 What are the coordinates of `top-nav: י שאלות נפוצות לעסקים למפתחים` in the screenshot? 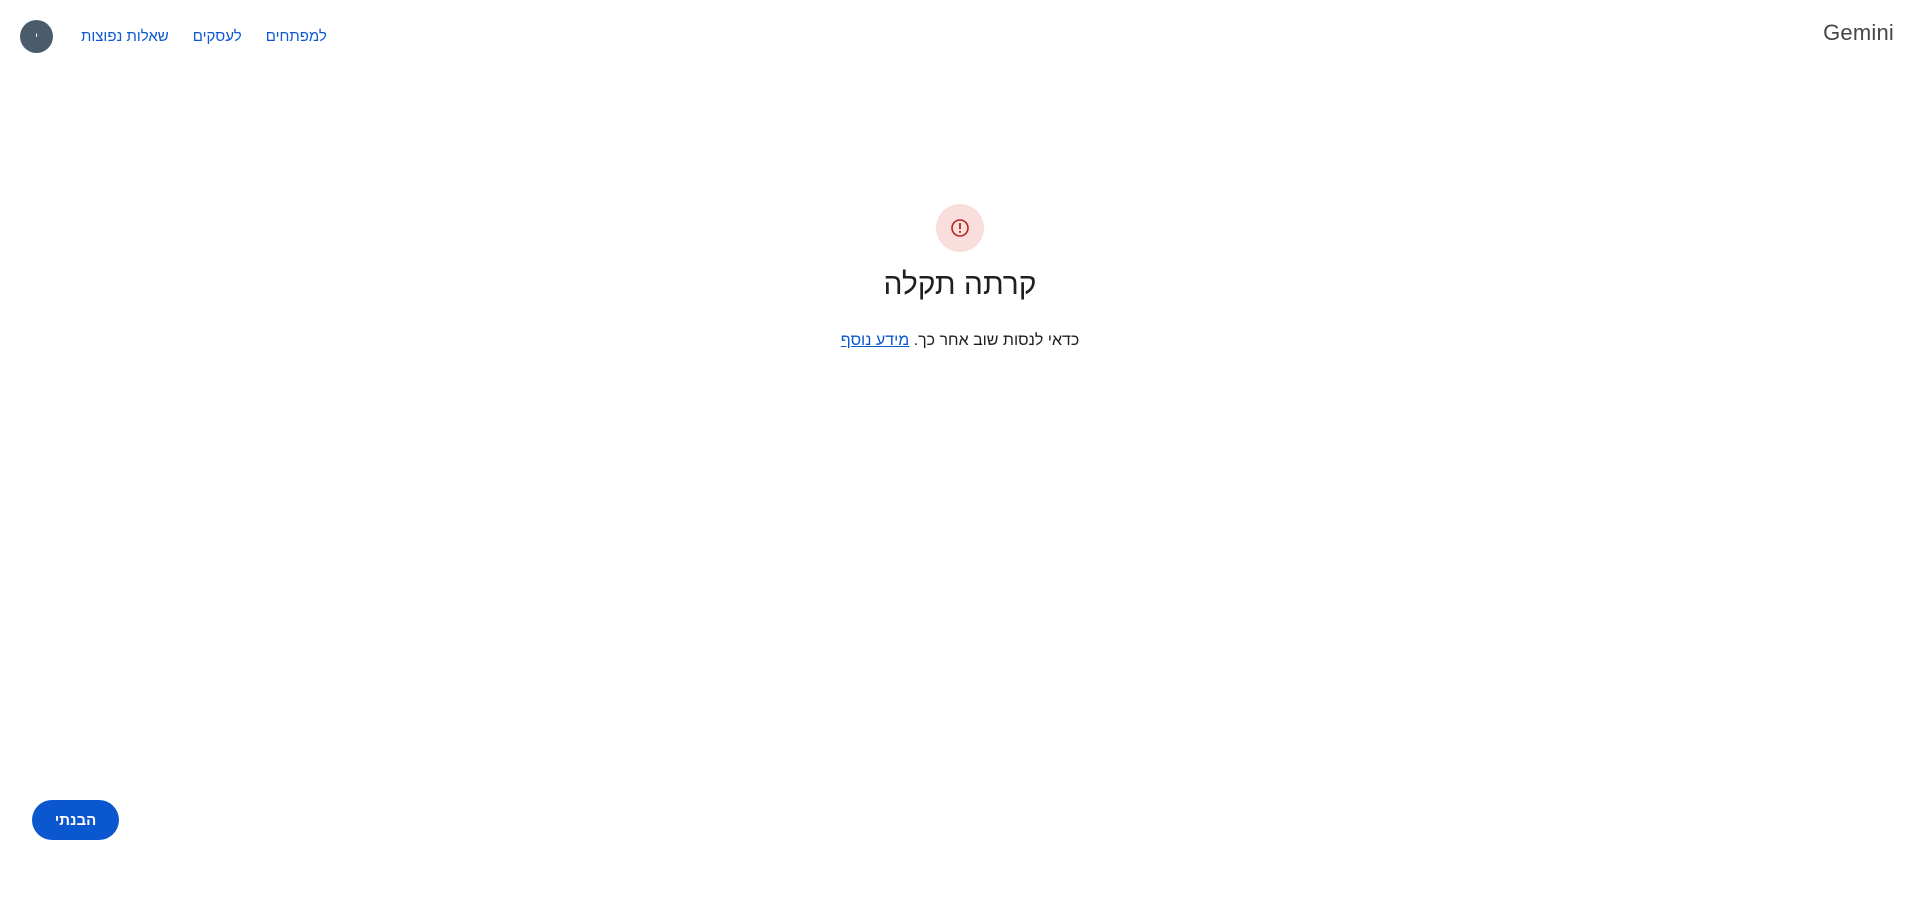 It's located at (185, 36).